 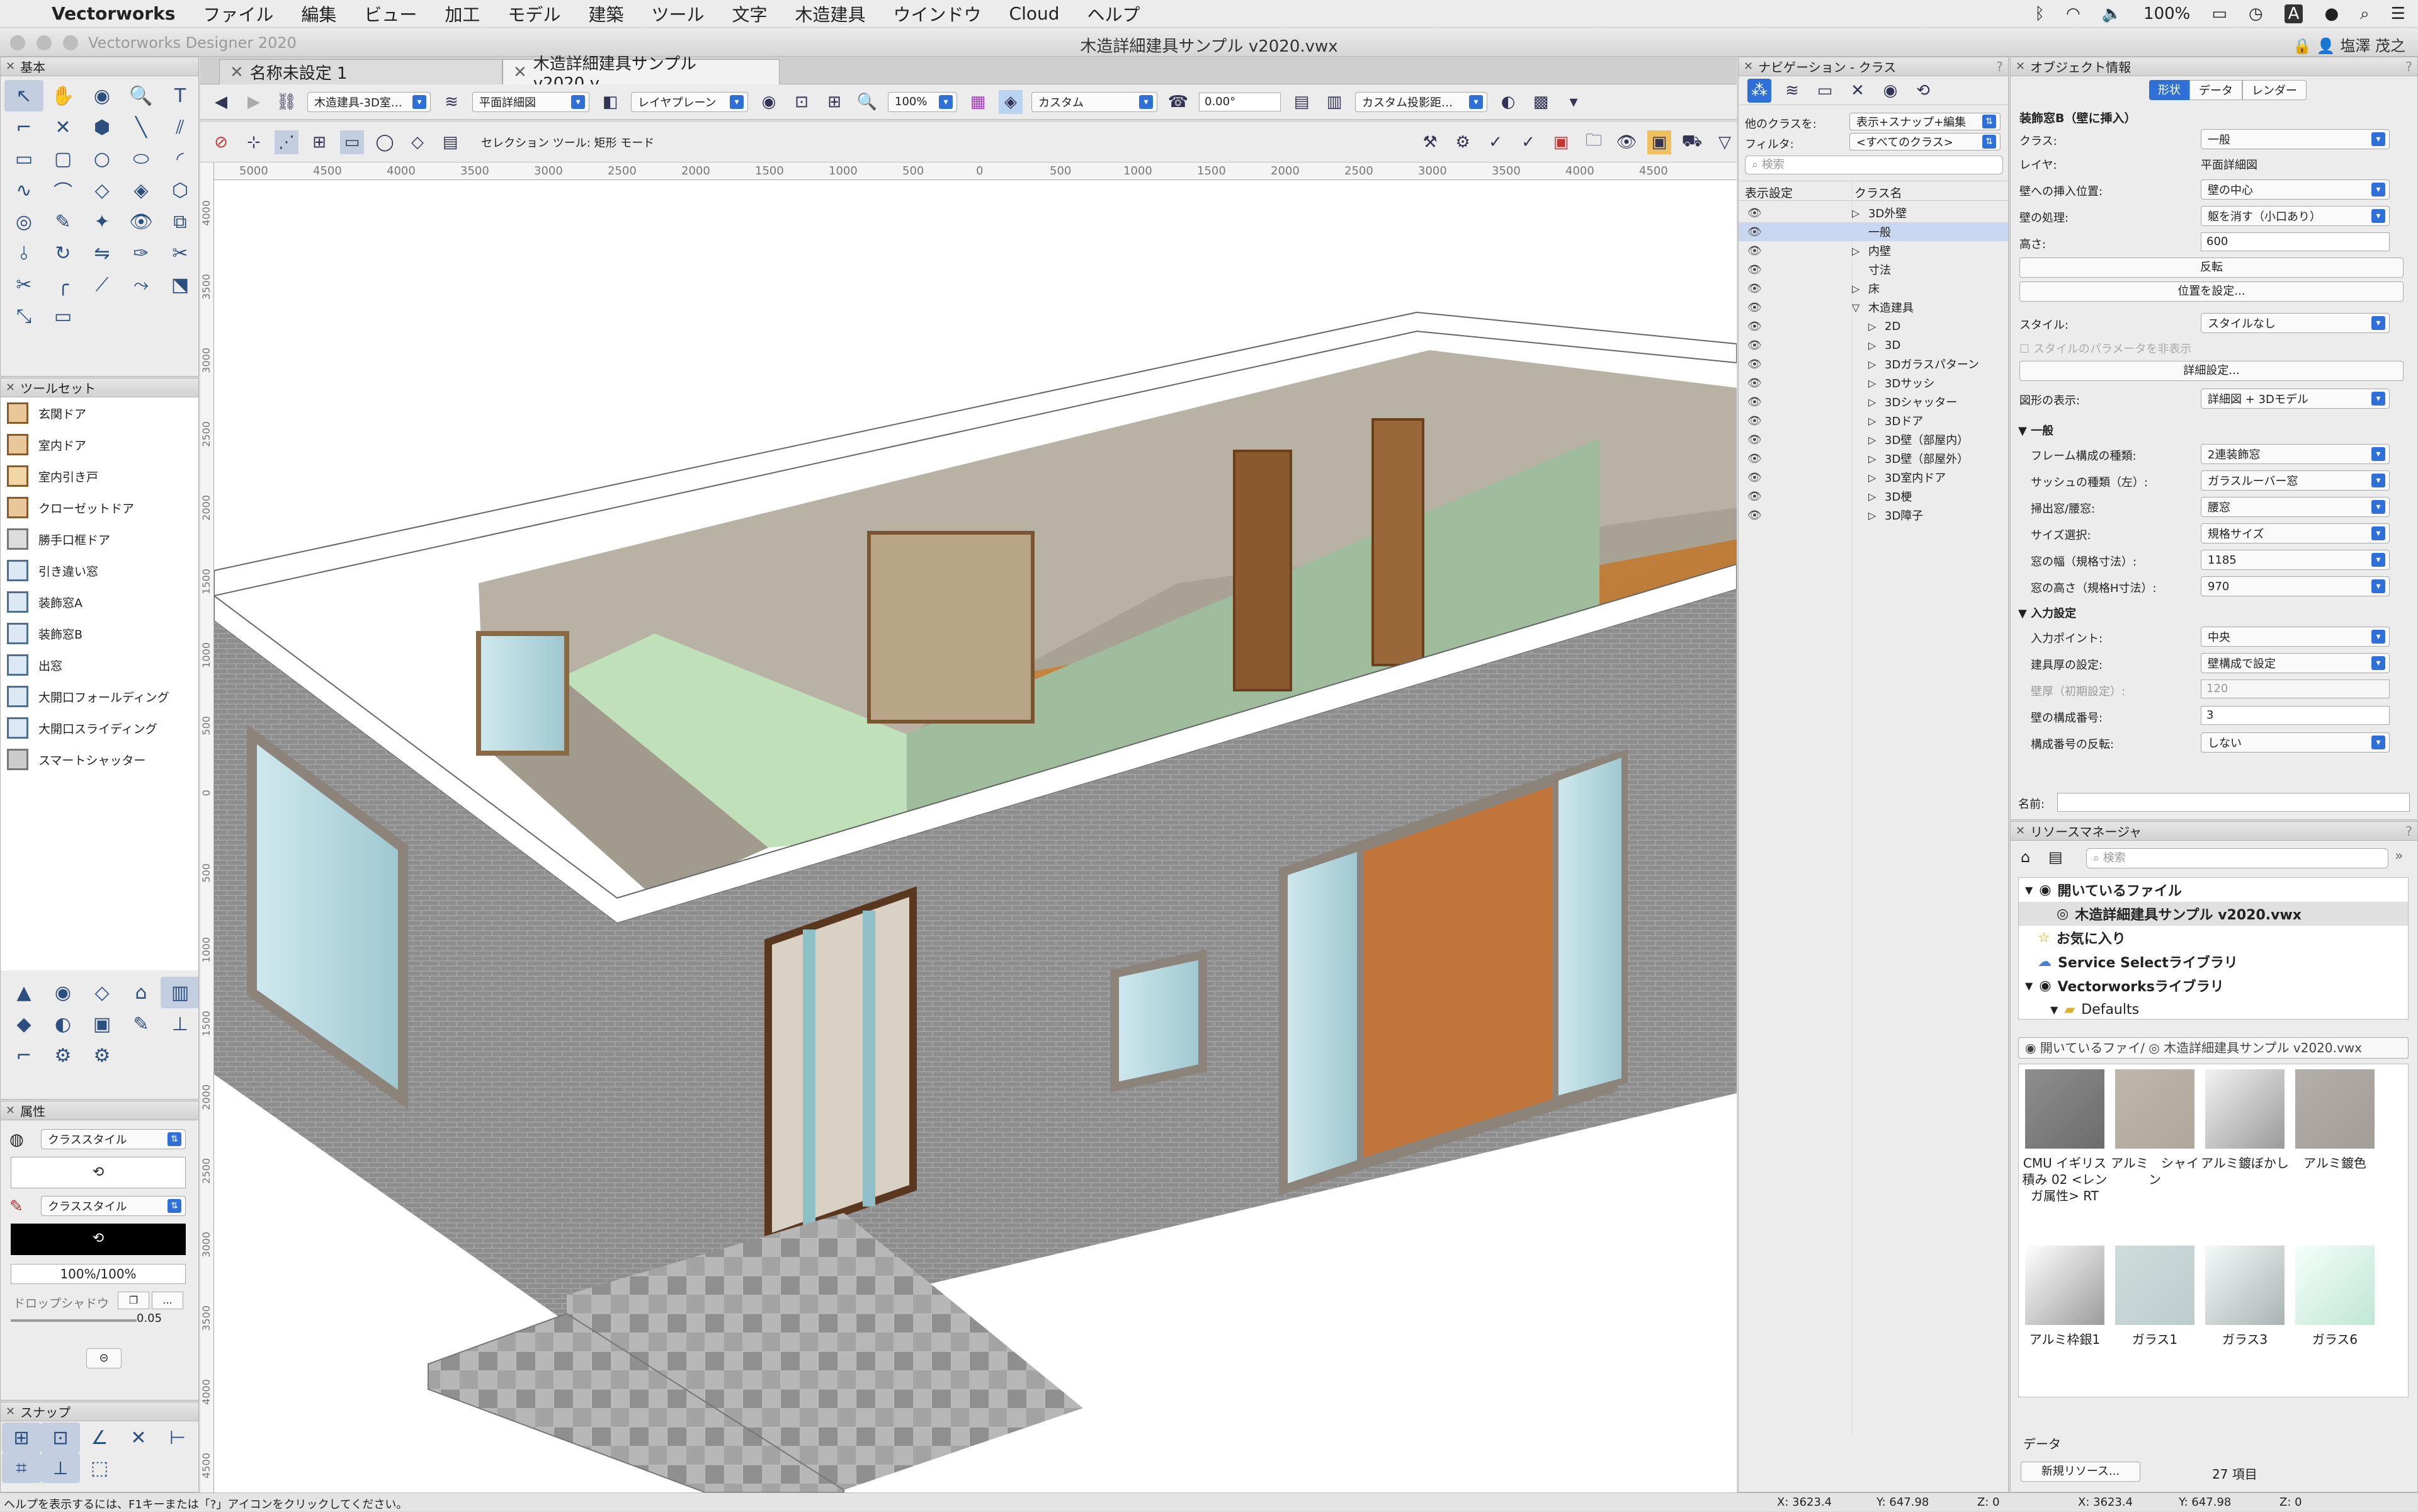 I want to click on pen-style-dropdown: クラススタイル ⇅, so click(x=113, y=1206).